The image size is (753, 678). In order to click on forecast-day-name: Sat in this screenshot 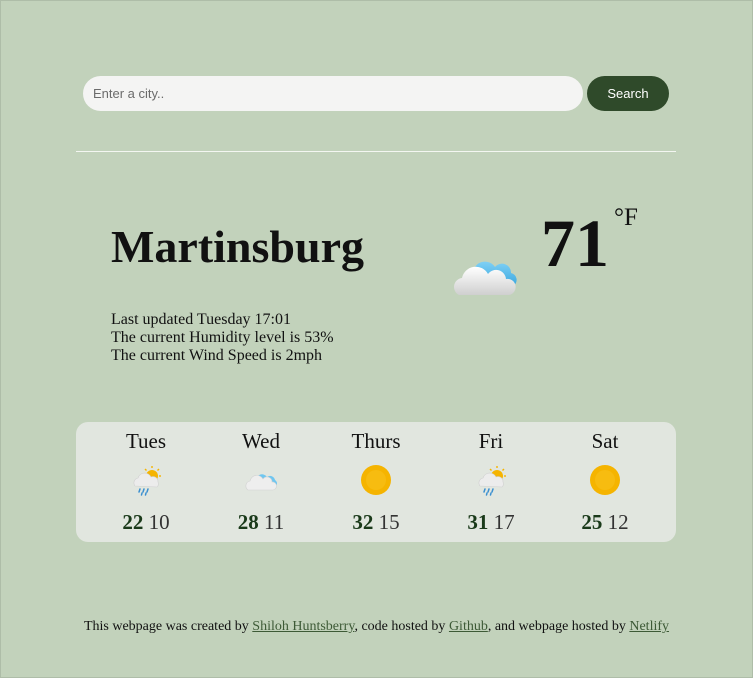, I will do `click(605, 441)`.